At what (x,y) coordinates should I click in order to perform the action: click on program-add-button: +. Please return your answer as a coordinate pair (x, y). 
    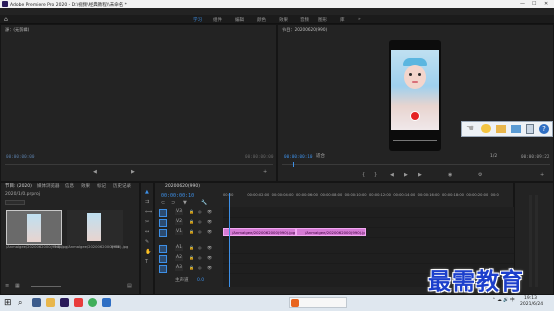
    Looking at the image, I should click on (542, 175).